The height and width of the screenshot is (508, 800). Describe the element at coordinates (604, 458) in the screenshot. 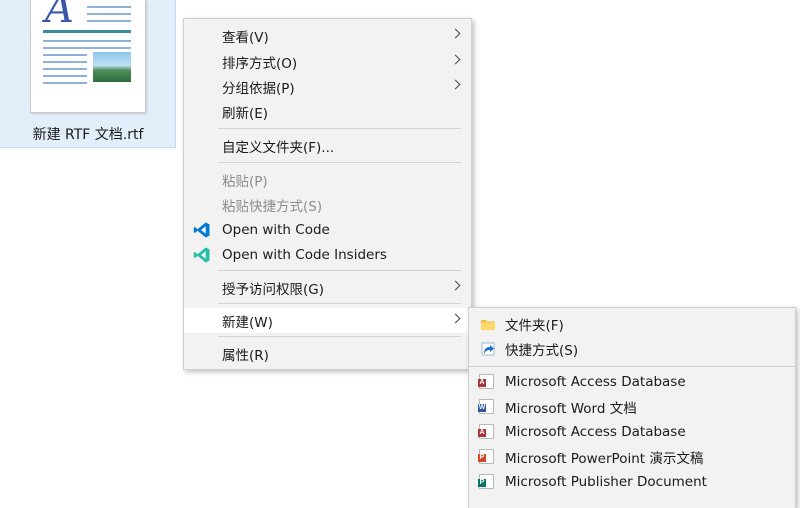

I see `menu-item-label: Microsoft PowerPoint 演示文稿` at that location.